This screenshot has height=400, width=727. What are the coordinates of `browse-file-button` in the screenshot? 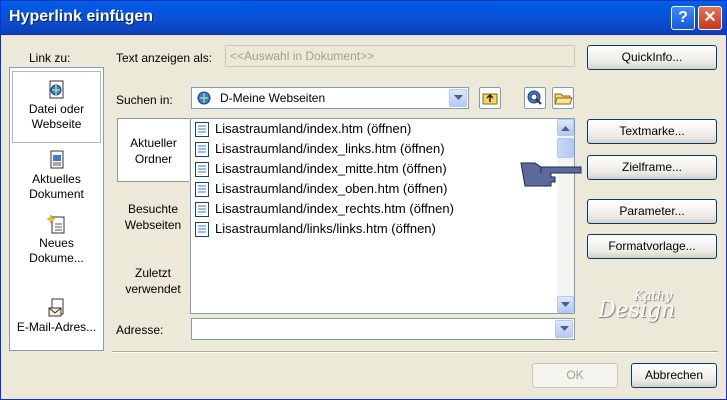 It's located at (563, 98).